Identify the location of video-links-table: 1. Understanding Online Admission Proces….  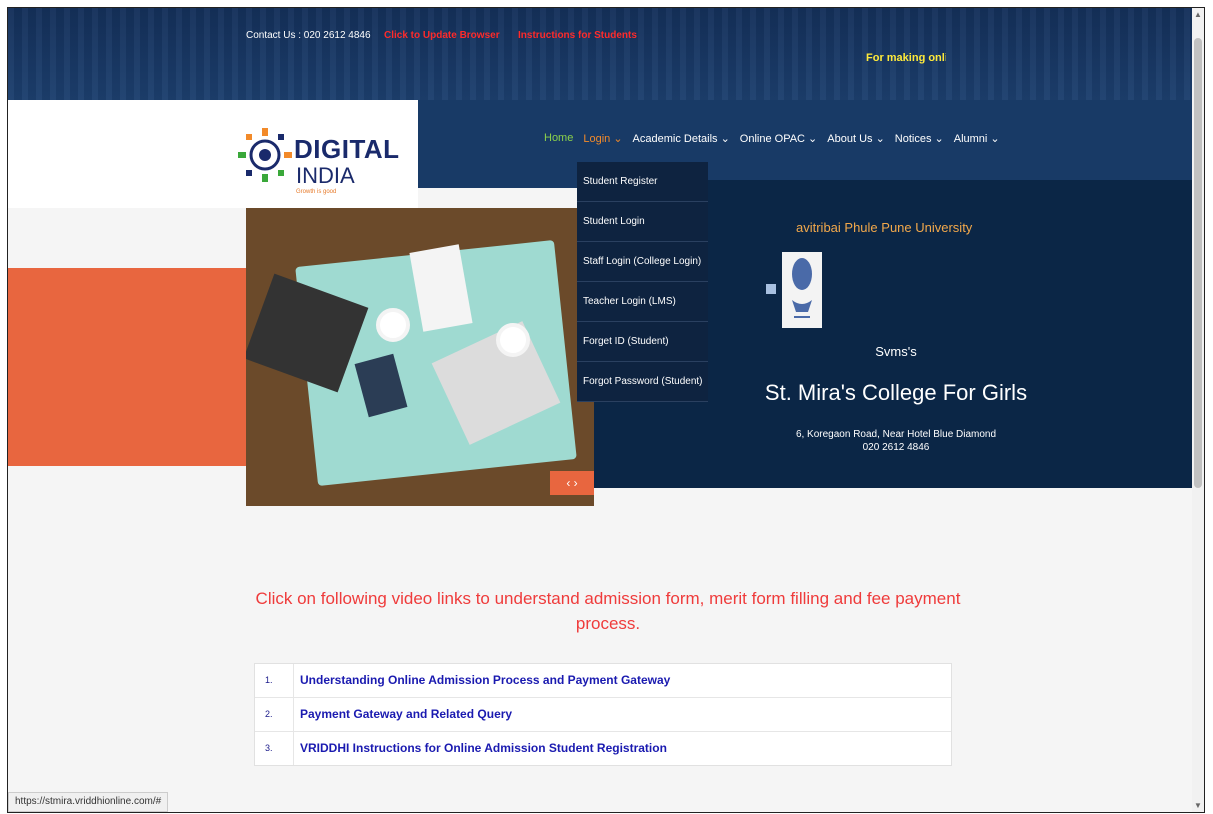
(603, 714).